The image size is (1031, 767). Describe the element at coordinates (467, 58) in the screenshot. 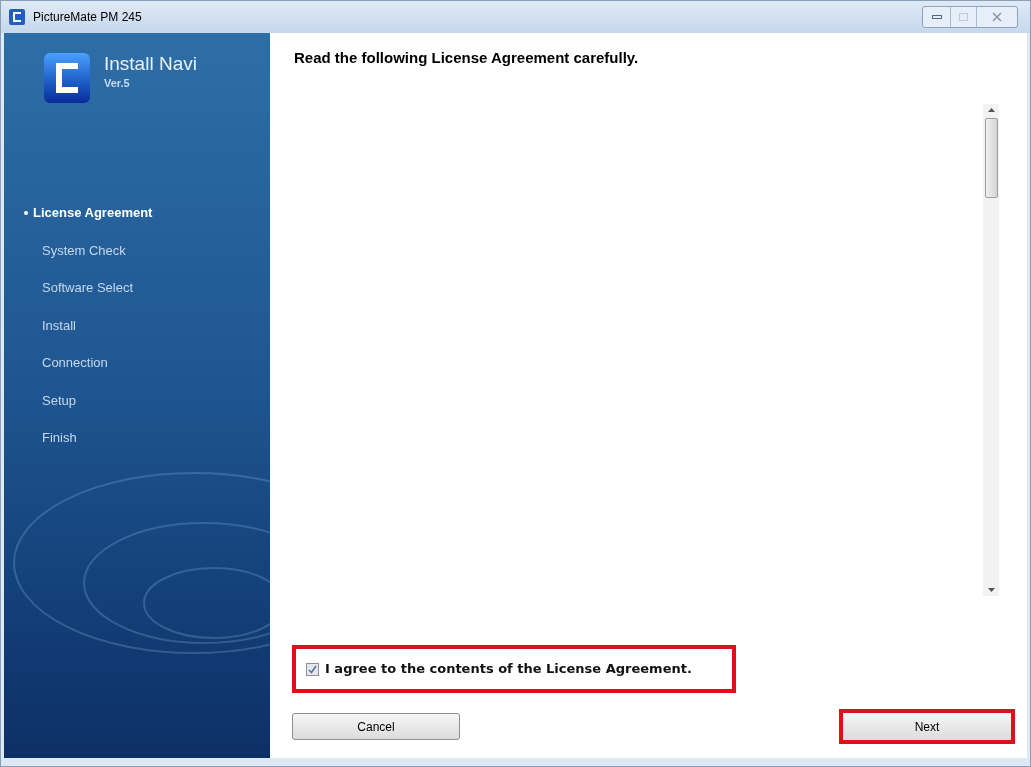

I see `page-heading: Read the following License Agreement carefully.` at that location.